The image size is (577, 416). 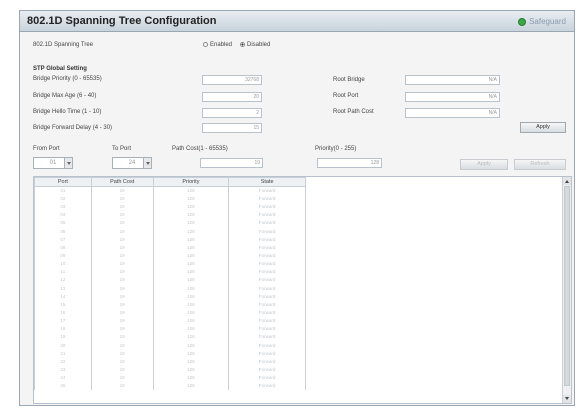 What do you see at coordinates (132, 163) in the screenshot?
I see `to-port-select: 24` at bounding box center [132, 163].